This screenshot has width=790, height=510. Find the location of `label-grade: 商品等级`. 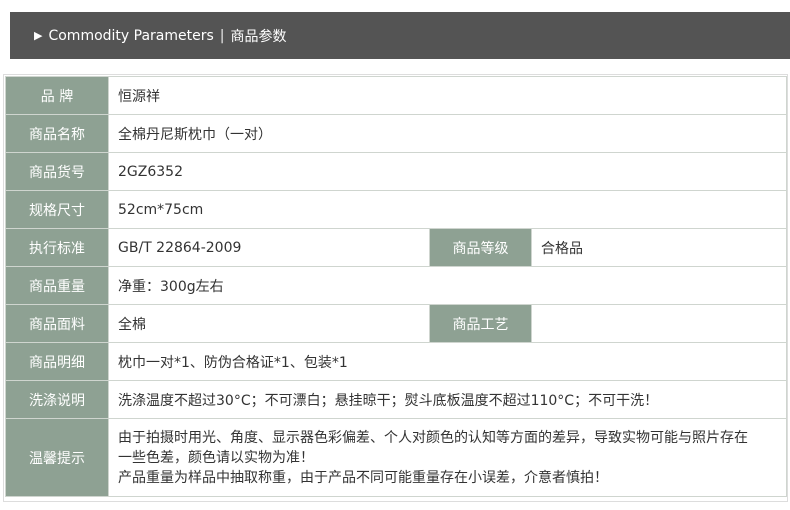

label-grade: 商品等级 is located at coordinates (480, 247).